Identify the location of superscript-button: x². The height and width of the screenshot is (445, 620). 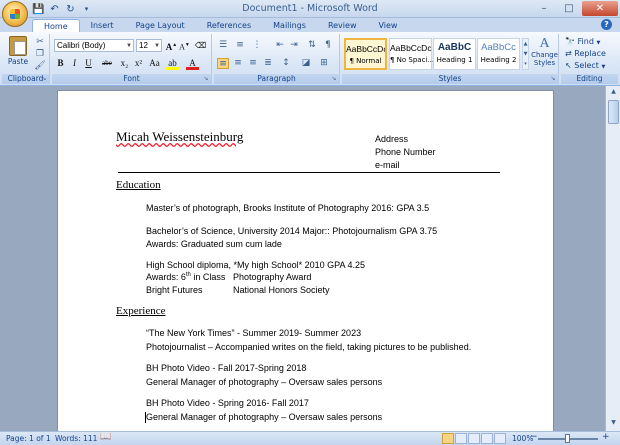
(138, 63).